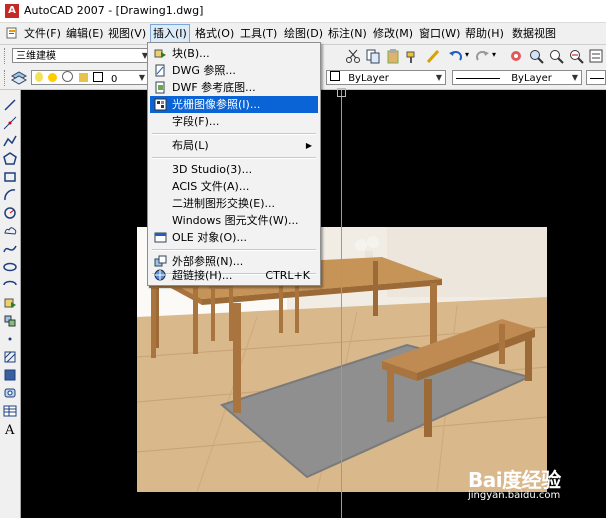  I want to click on multiline-text-icon: A, so click(10, 429).